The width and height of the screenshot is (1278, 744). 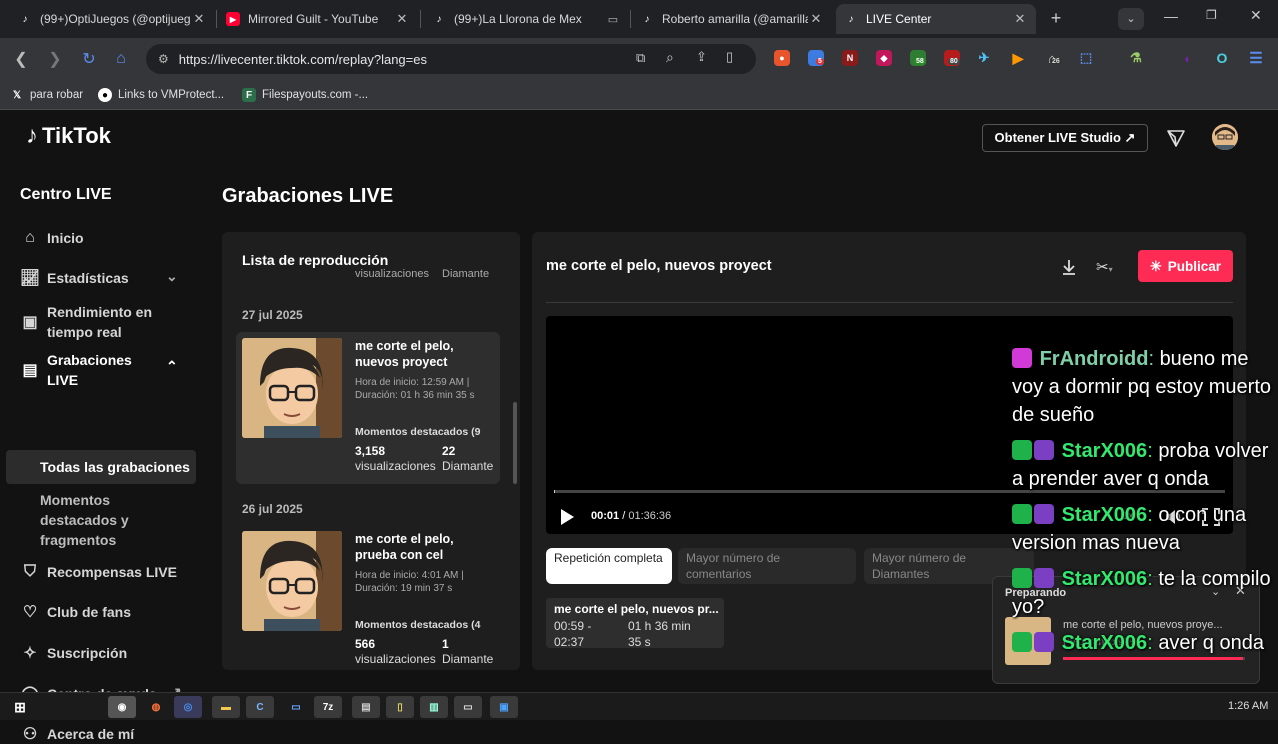 I want to click on browser-tab-1: ♪ (99+)OptiJuegos (@optijuego ✕, so click(x=112, y=19).